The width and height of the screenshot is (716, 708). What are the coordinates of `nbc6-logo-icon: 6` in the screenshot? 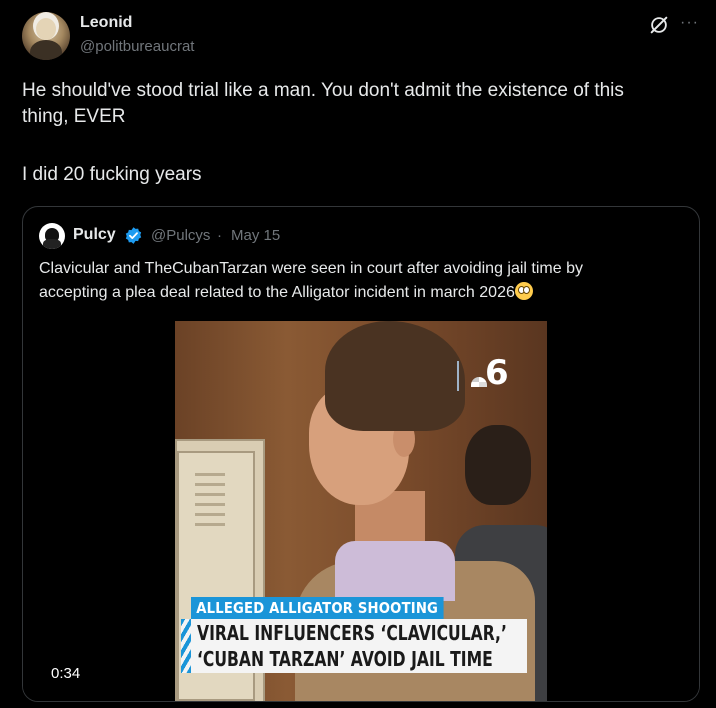 It's located at (483, 373).